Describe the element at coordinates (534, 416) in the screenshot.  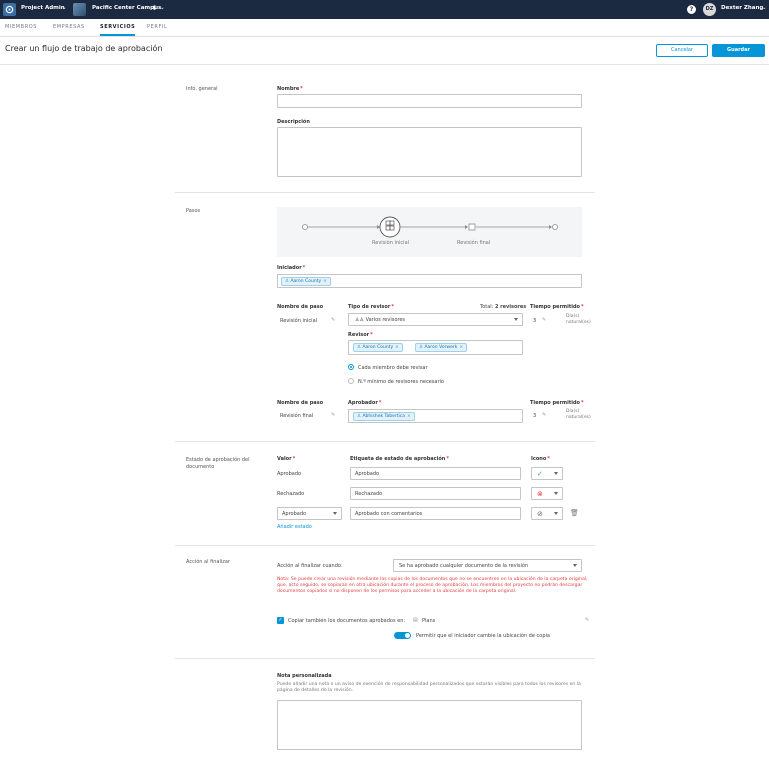
I see `step2-days: 3` at that location.